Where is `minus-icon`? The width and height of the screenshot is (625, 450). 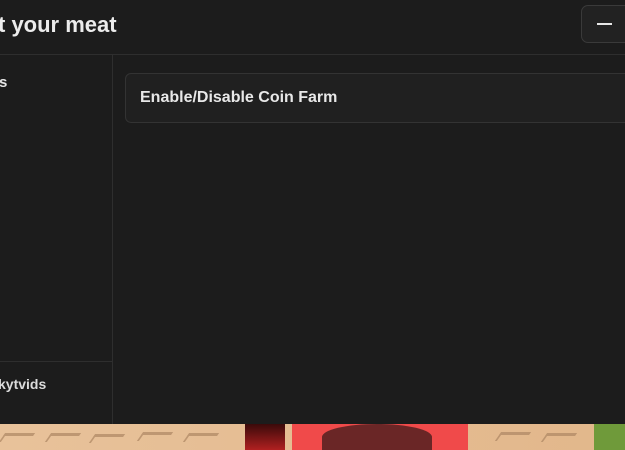
minus-icon is located at coordinates (604, 24).